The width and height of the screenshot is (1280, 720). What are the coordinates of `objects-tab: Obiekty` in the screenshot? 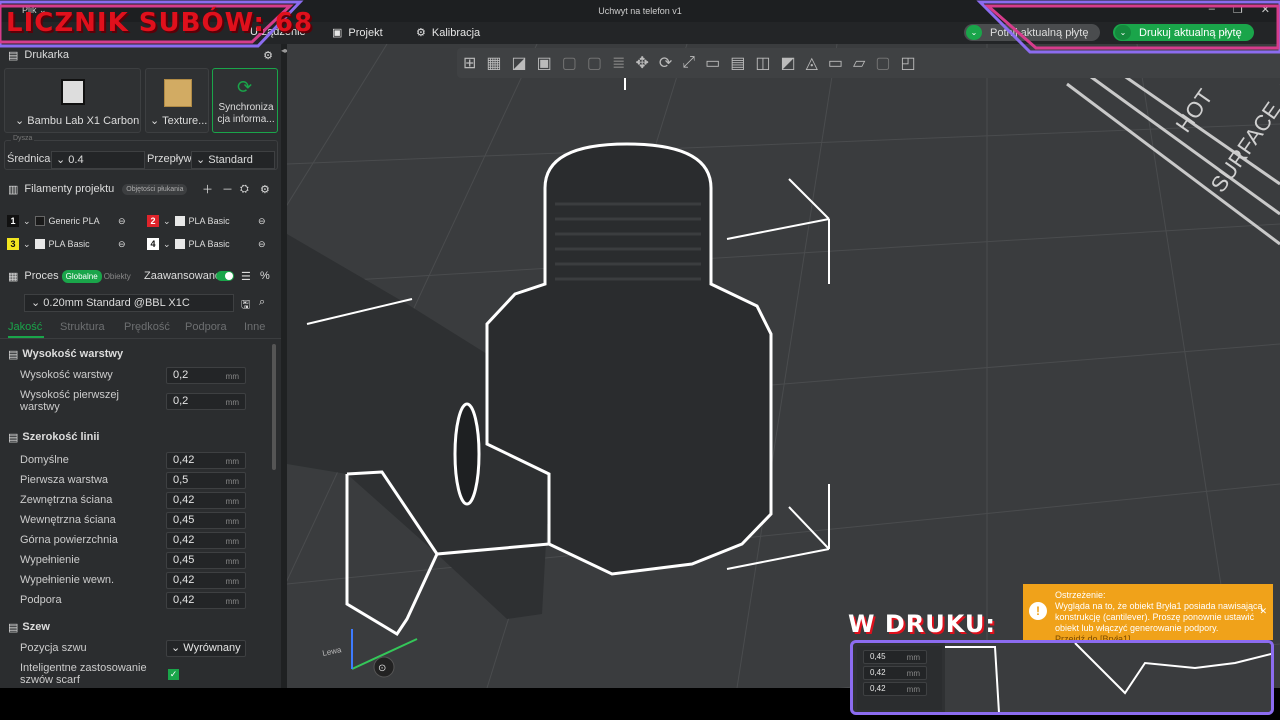 It's located at (117, 276).